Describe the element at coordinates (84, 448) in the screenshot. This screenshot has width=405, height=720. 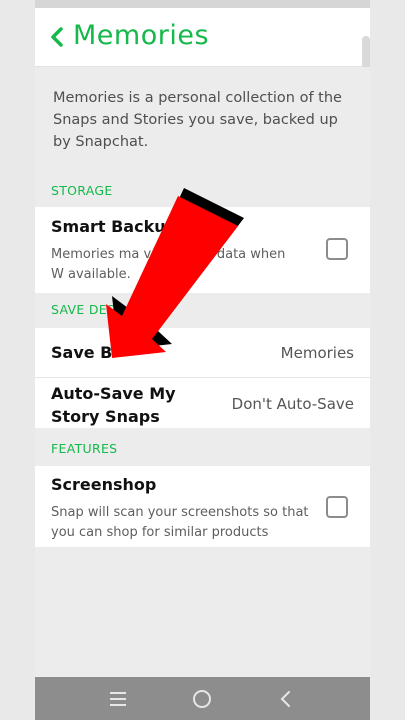
I see `section-label-features: FEATURES` at that location.